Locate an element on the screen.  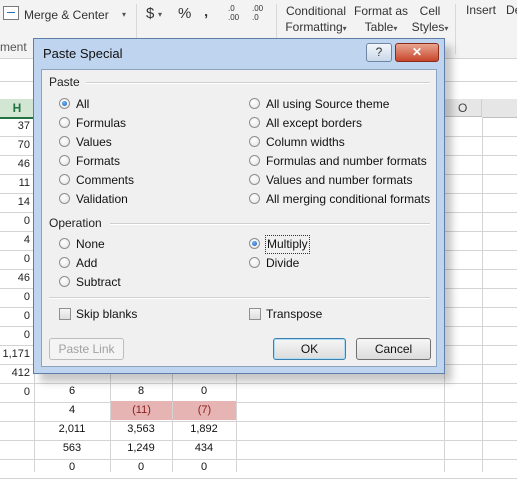
cell-styles-dropdown-icon: ▾ is located at coordinates (446, 28).